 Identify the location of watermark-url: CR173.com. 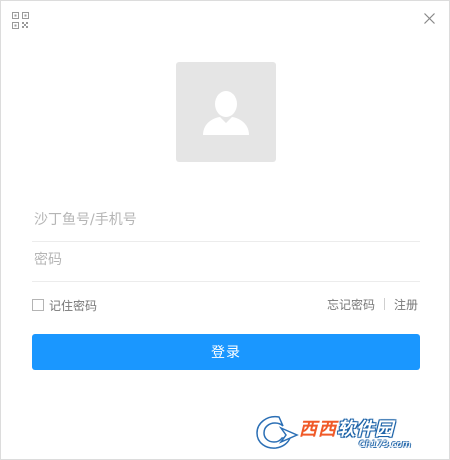
(385, 444).